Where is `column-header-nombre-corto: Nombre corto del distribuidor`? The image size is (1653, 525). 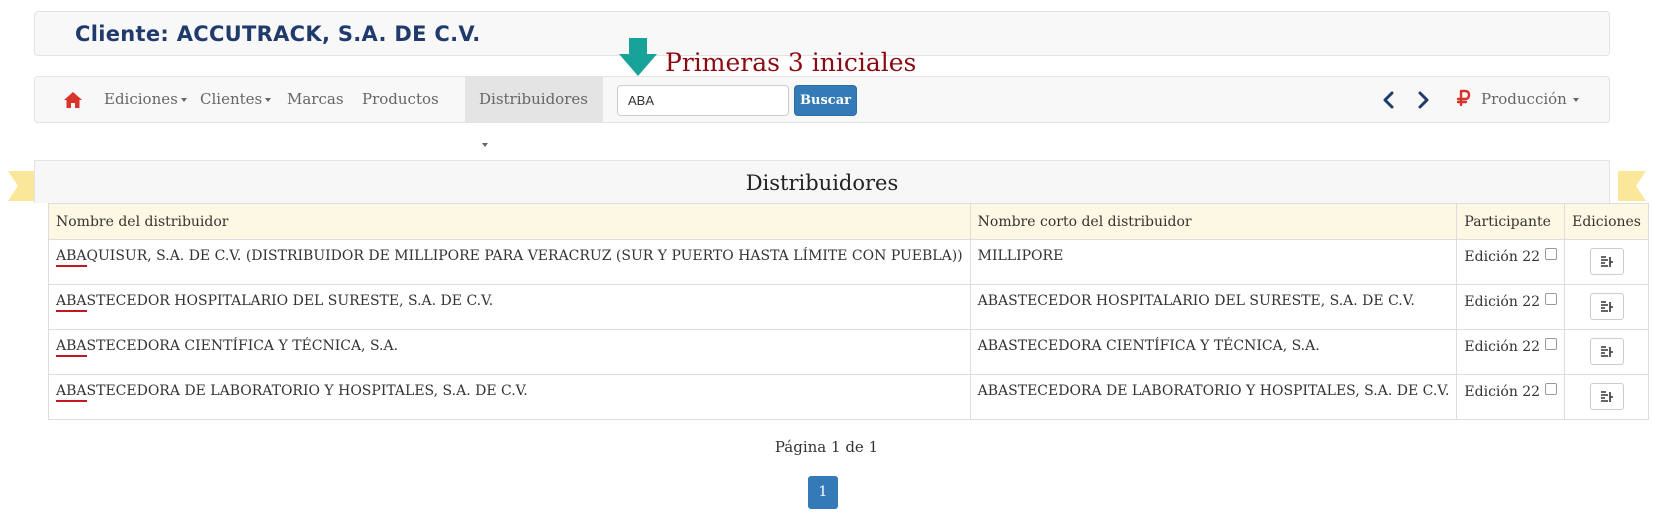 column-header-nombre-corto: Nombre corto del distribuidor is located at coordinates (1213, 221).